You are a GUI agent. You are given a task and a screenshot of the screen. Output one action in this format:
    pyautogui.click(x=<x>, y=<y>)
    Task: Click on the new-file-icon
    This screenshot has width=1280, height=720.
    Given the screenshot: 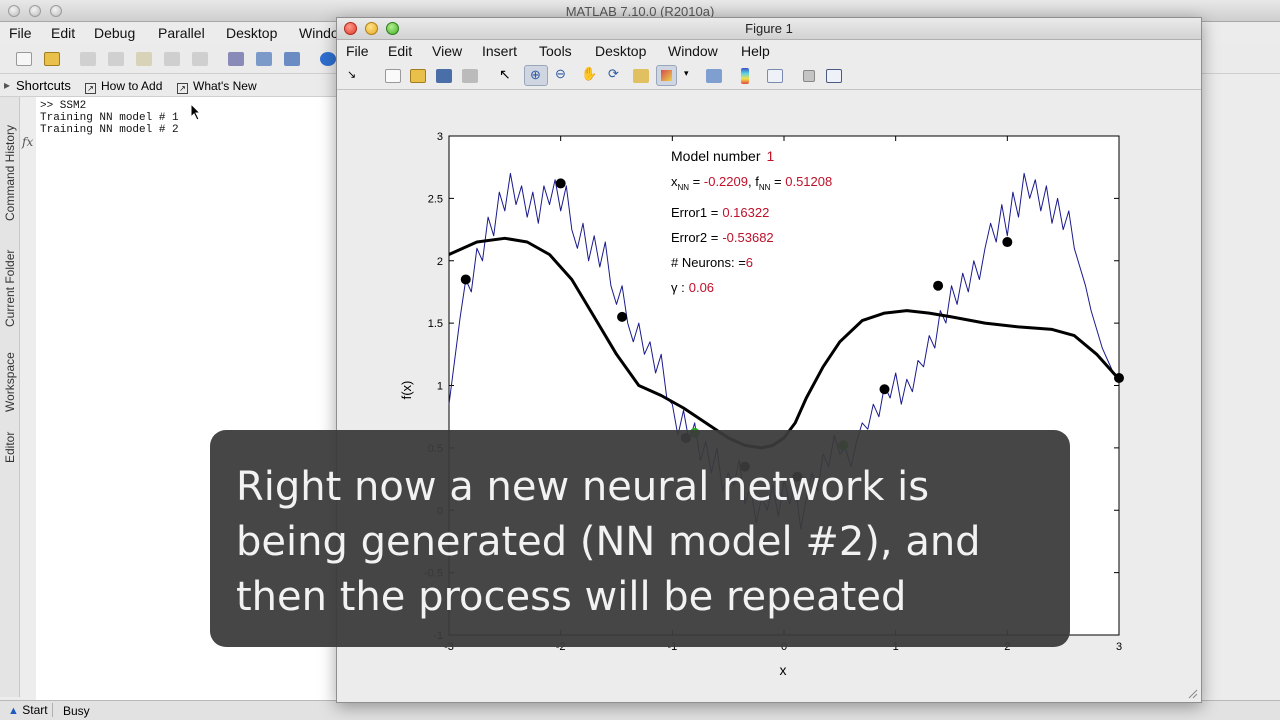 What is the action you would take?
    pyautogui.click(x=24, y=59)
    